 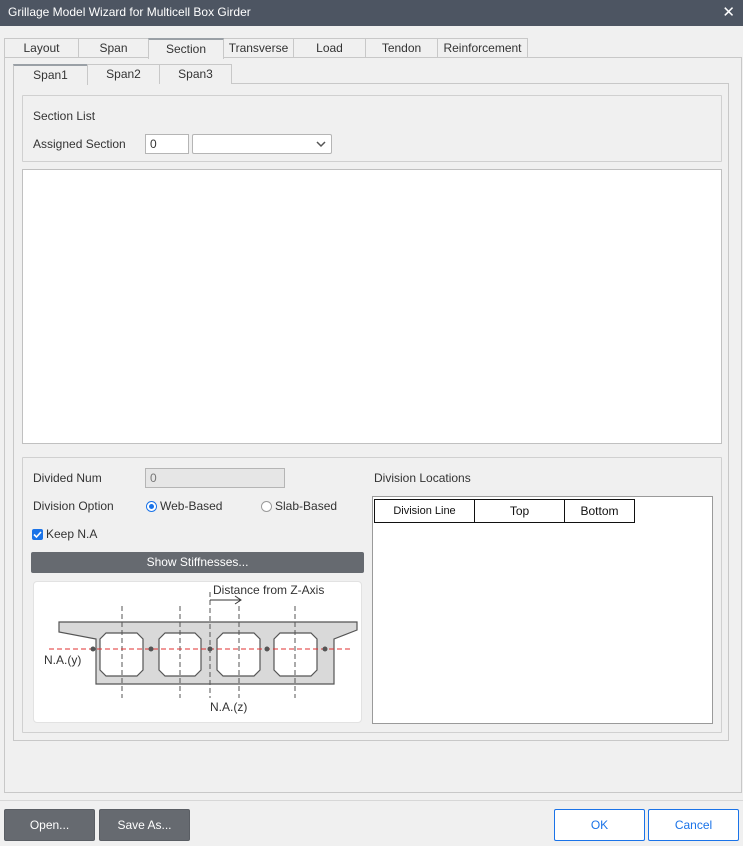 What do you see at coordinates (63, 660) in the screenshot?
I see `na-y-label: N.A.(y)` at bounding box center [63, 660].